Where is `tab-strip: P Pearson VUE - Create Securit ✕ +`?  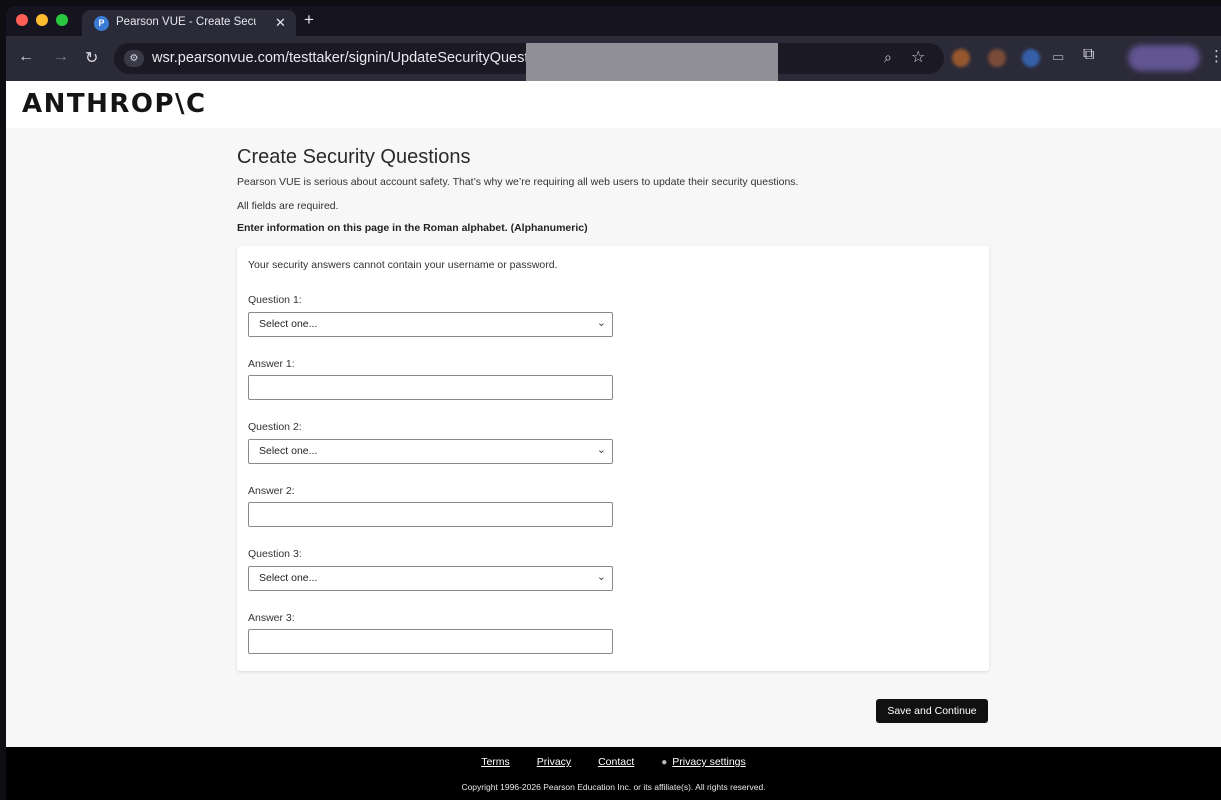 tab-strip: P Pearson VUE - Create Securit ✕ + is located at coordinates (613, 21).